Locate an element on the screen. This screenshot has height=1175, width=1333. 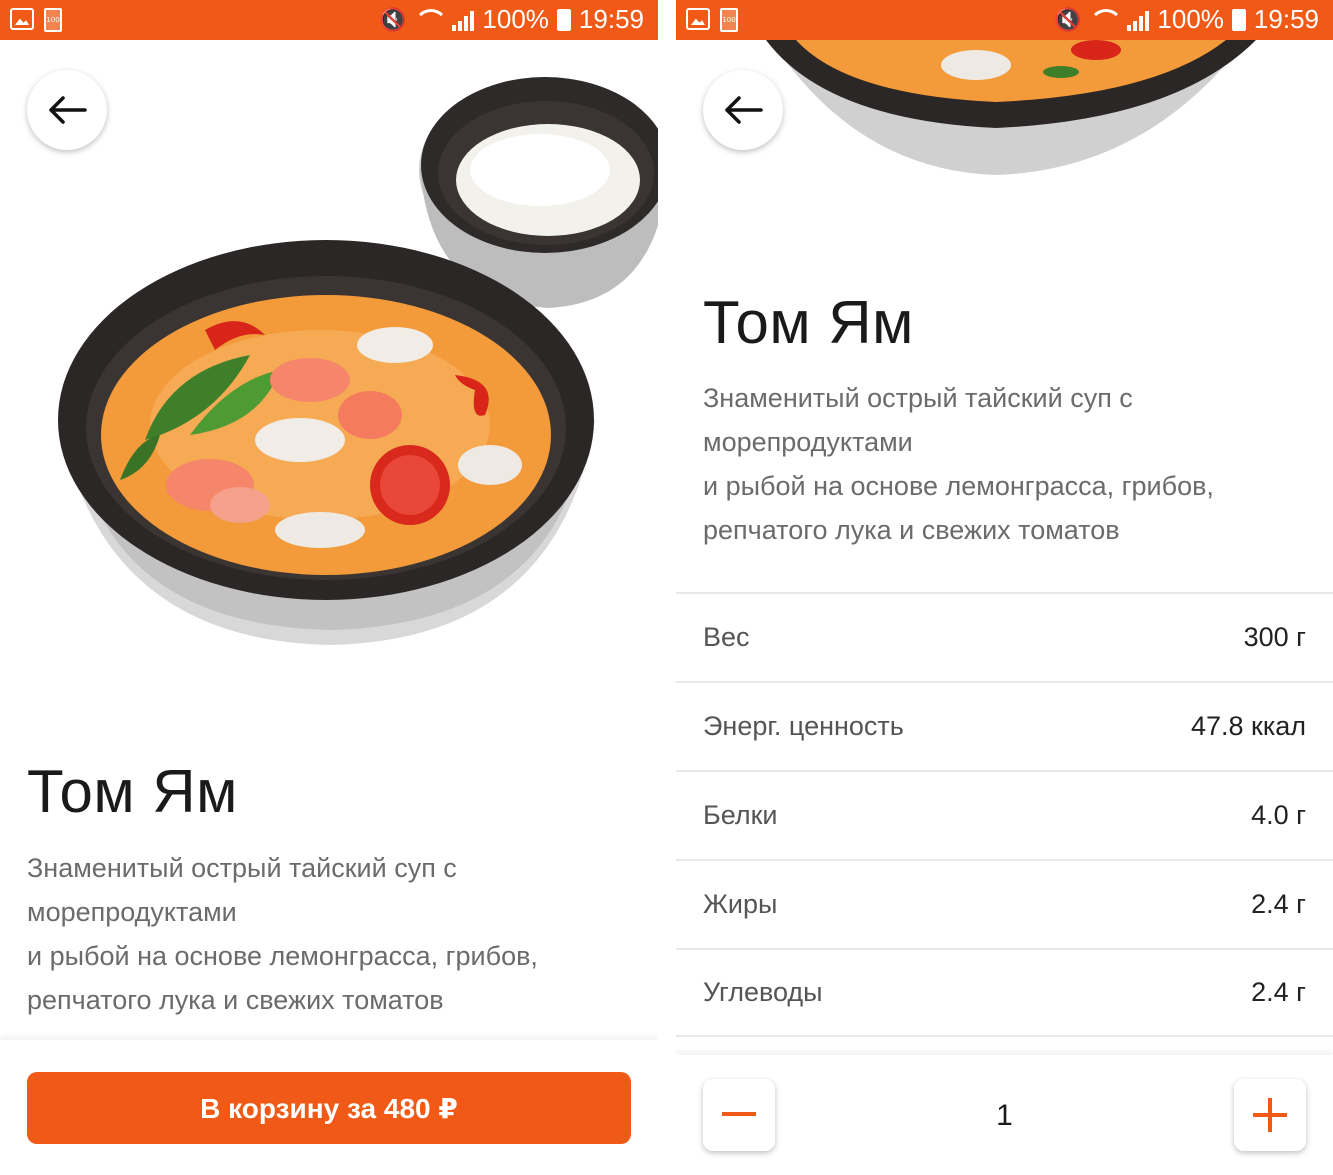
screenshot-separator is located at coordinates (667, 587).